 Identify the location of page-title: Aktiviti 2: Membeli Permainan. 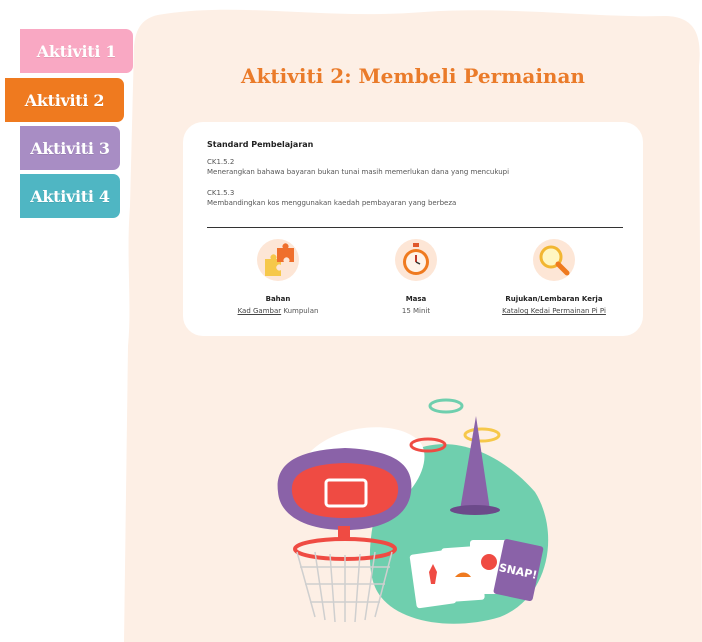
(413, 76).